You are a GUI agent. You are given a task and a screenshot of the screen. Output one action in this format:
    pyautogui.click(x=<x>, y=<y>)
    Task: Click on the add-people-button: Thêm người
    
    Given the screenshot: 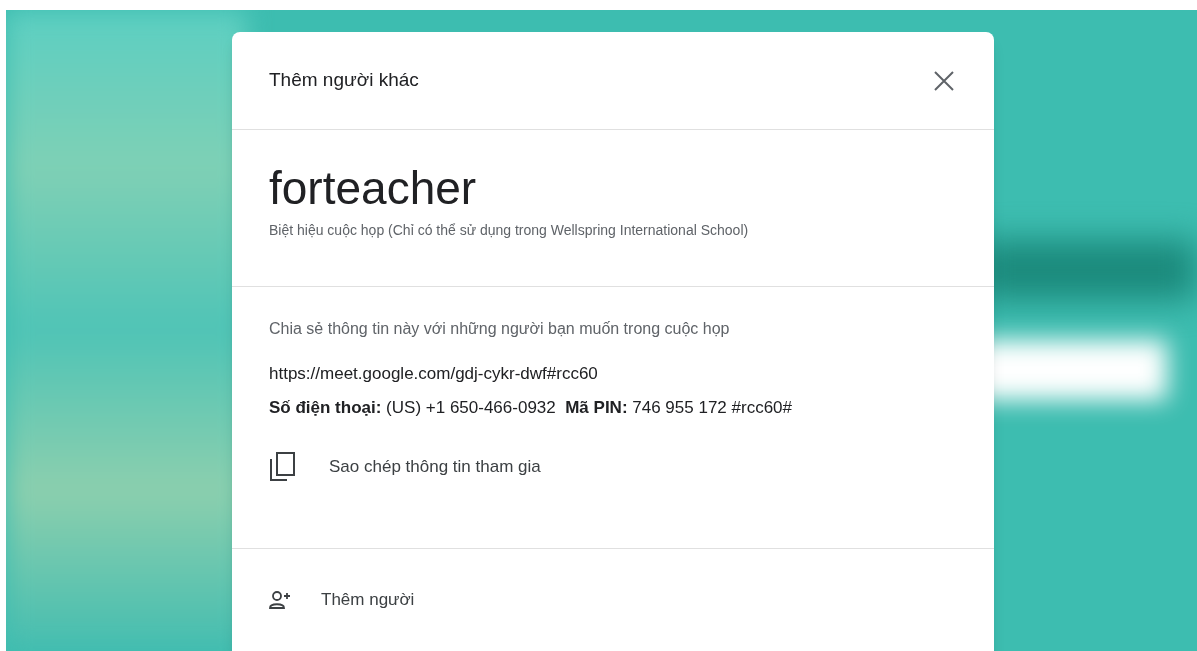 What is the action you would take?
    pyautogui.click(x=342, y=600)
    